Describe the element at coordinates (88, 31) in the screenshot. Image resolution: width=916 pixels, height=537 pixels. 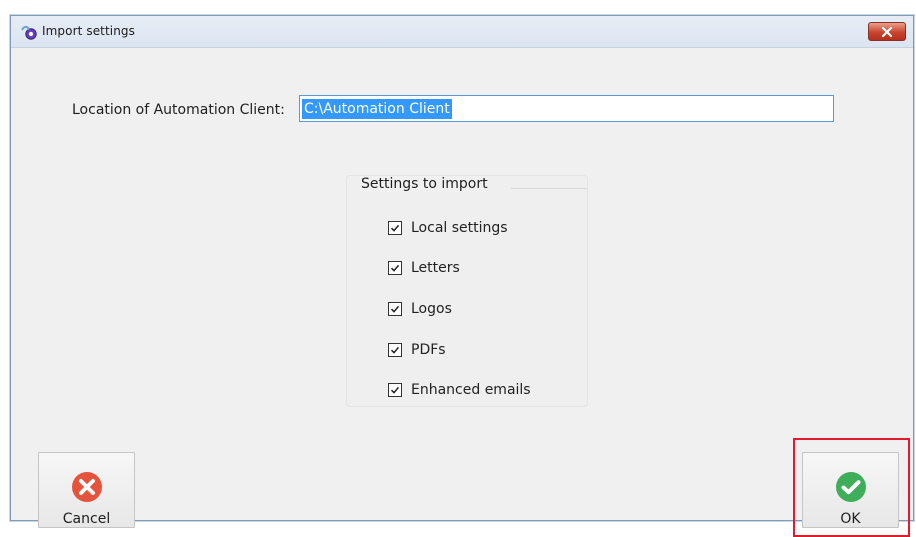
I see `window-title: Import settings` at that location.